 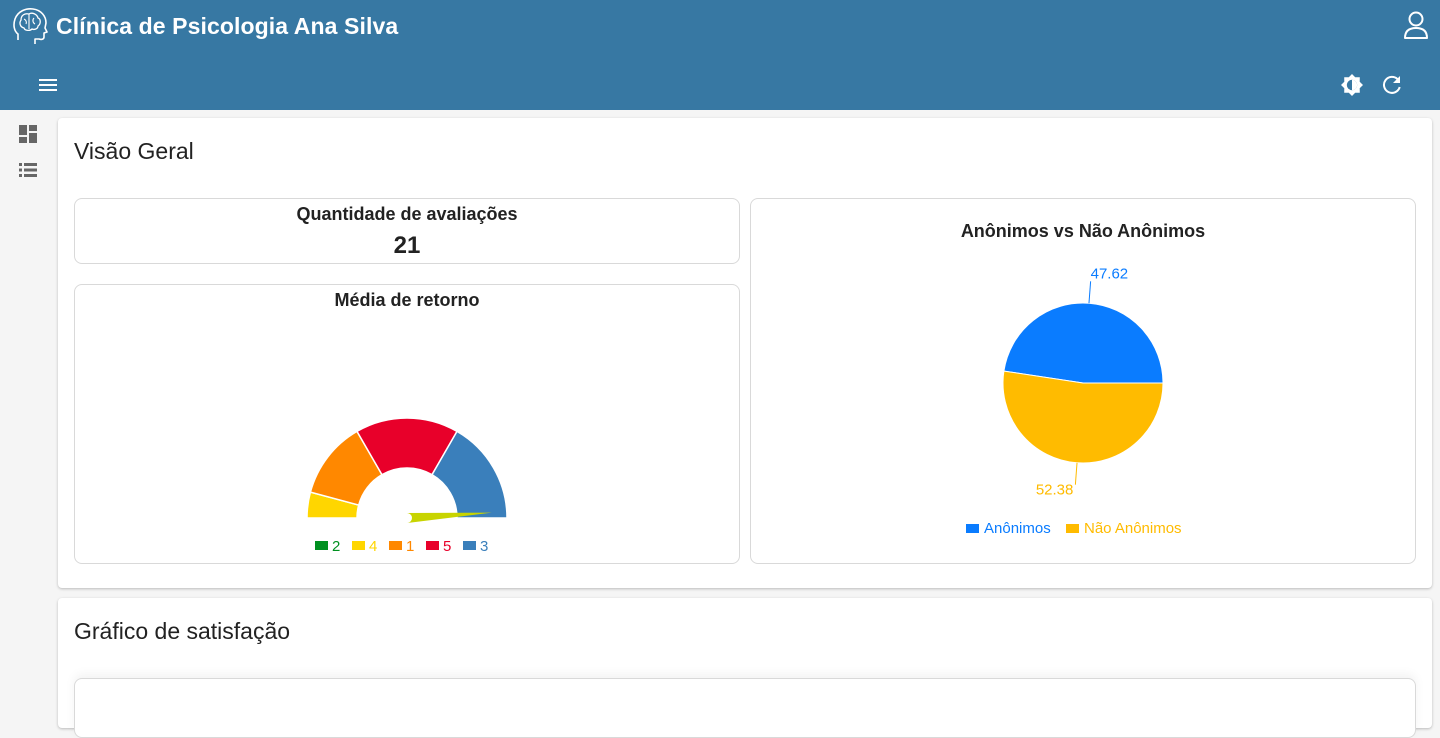 I want to click on gauge-chart: 2 4 1 5 3, so click(x=407, y=486).